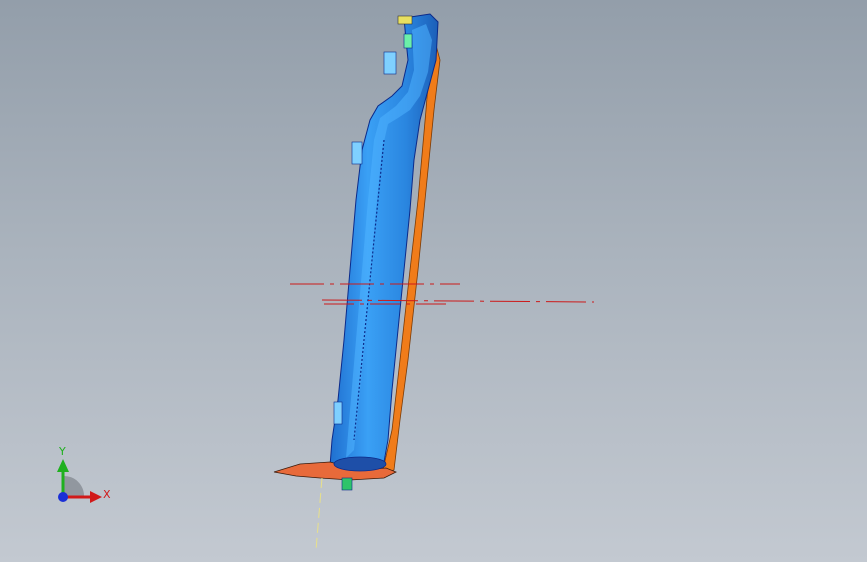  I want to click on y-arrowhead-icon, so click(63, 465).